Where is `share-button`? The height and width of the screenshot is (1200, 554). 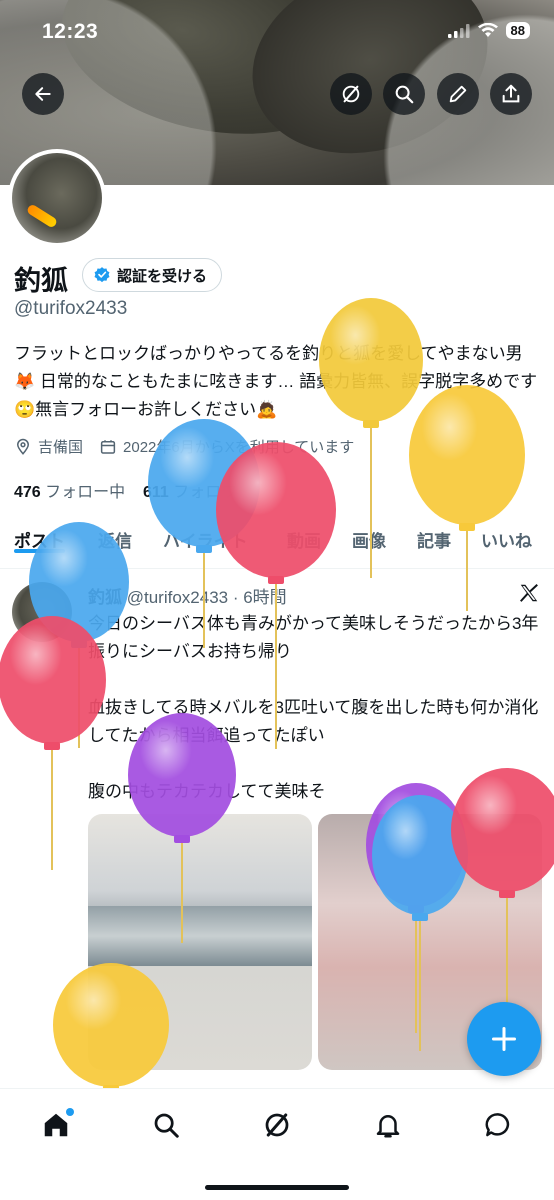
share-button is located at coordinates (511, 94).